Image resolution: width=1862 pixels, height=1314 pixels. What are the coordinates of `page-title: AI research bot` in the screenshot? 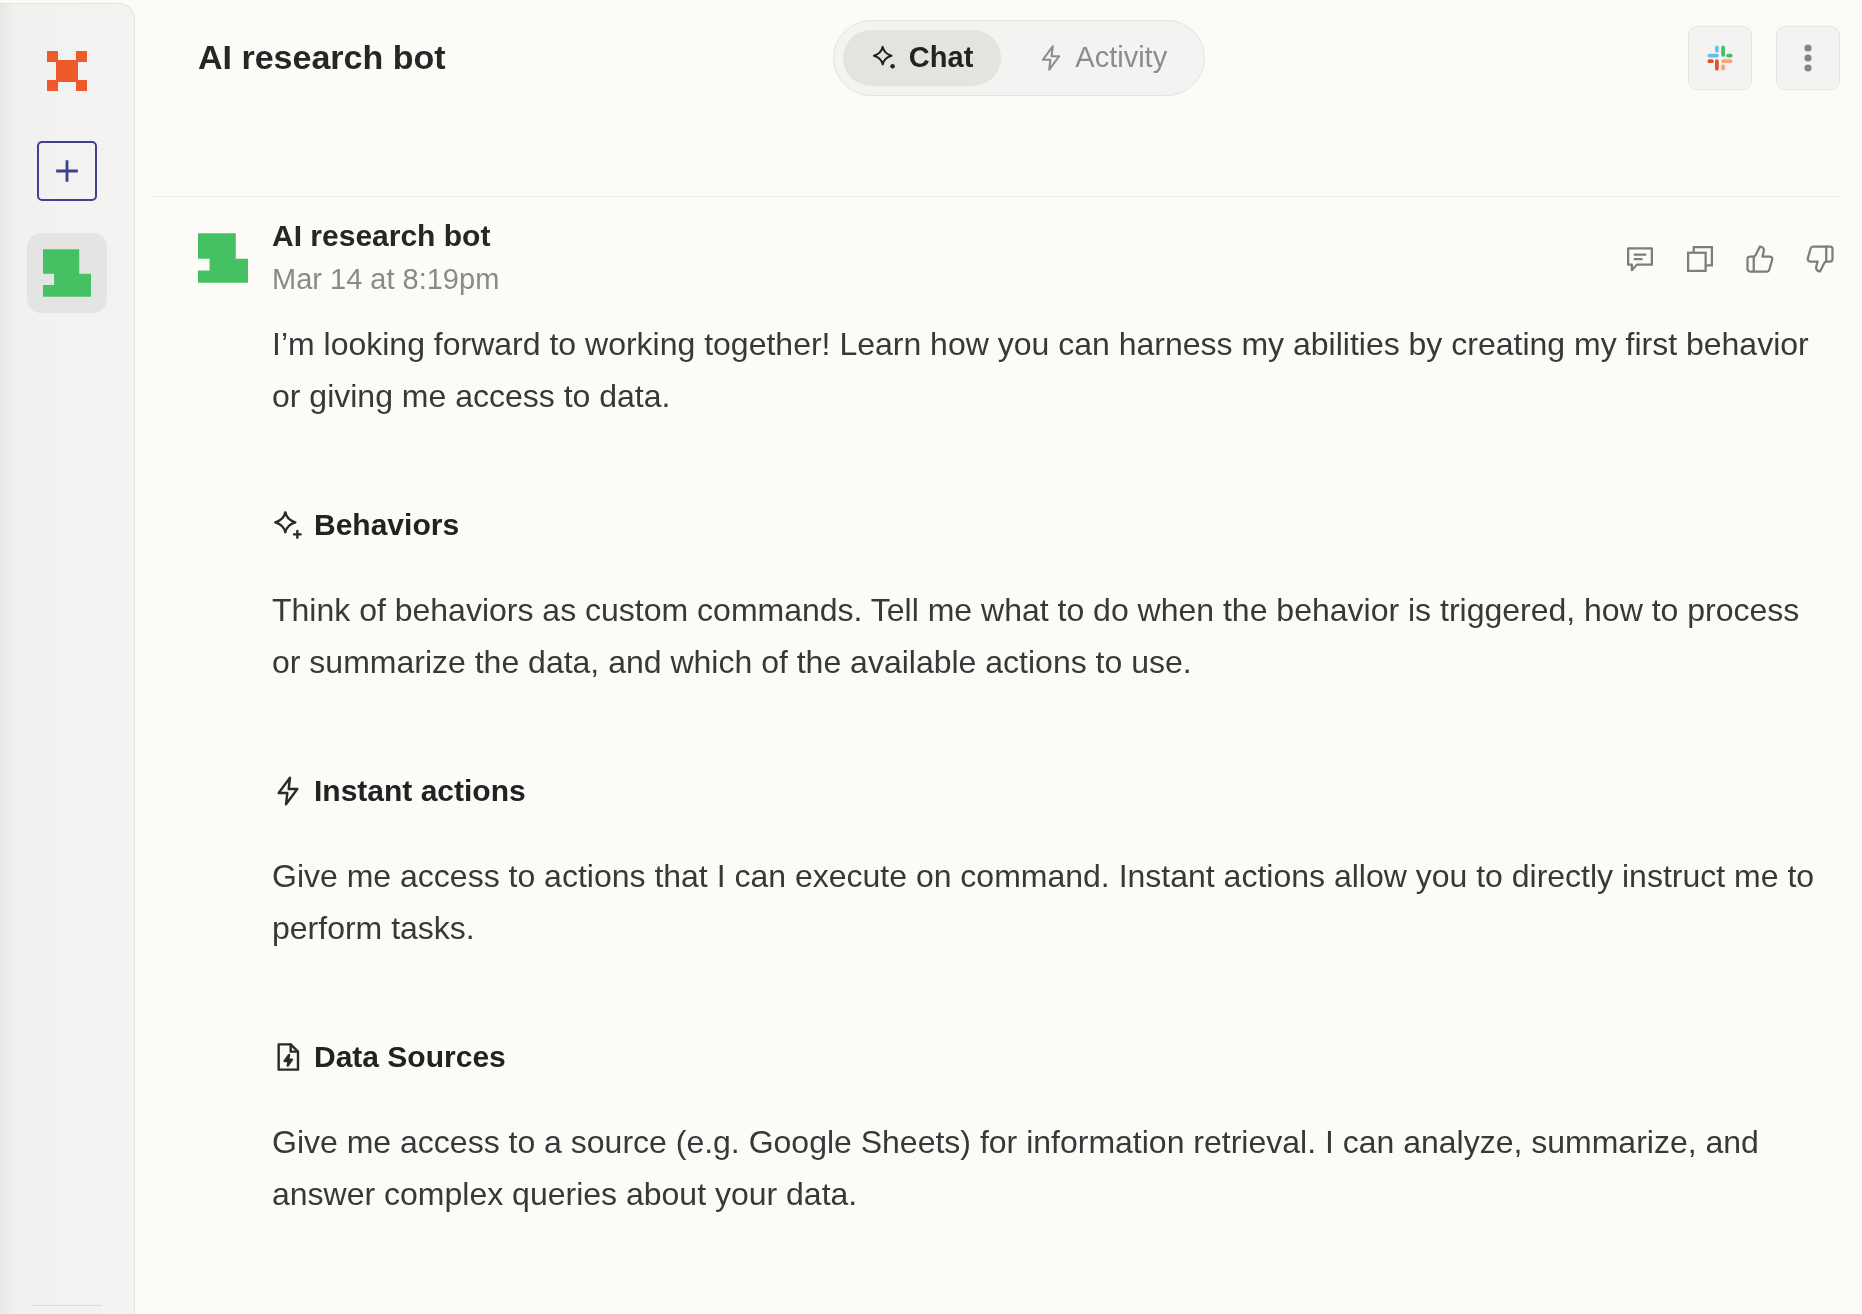 It's located at (322, 57).